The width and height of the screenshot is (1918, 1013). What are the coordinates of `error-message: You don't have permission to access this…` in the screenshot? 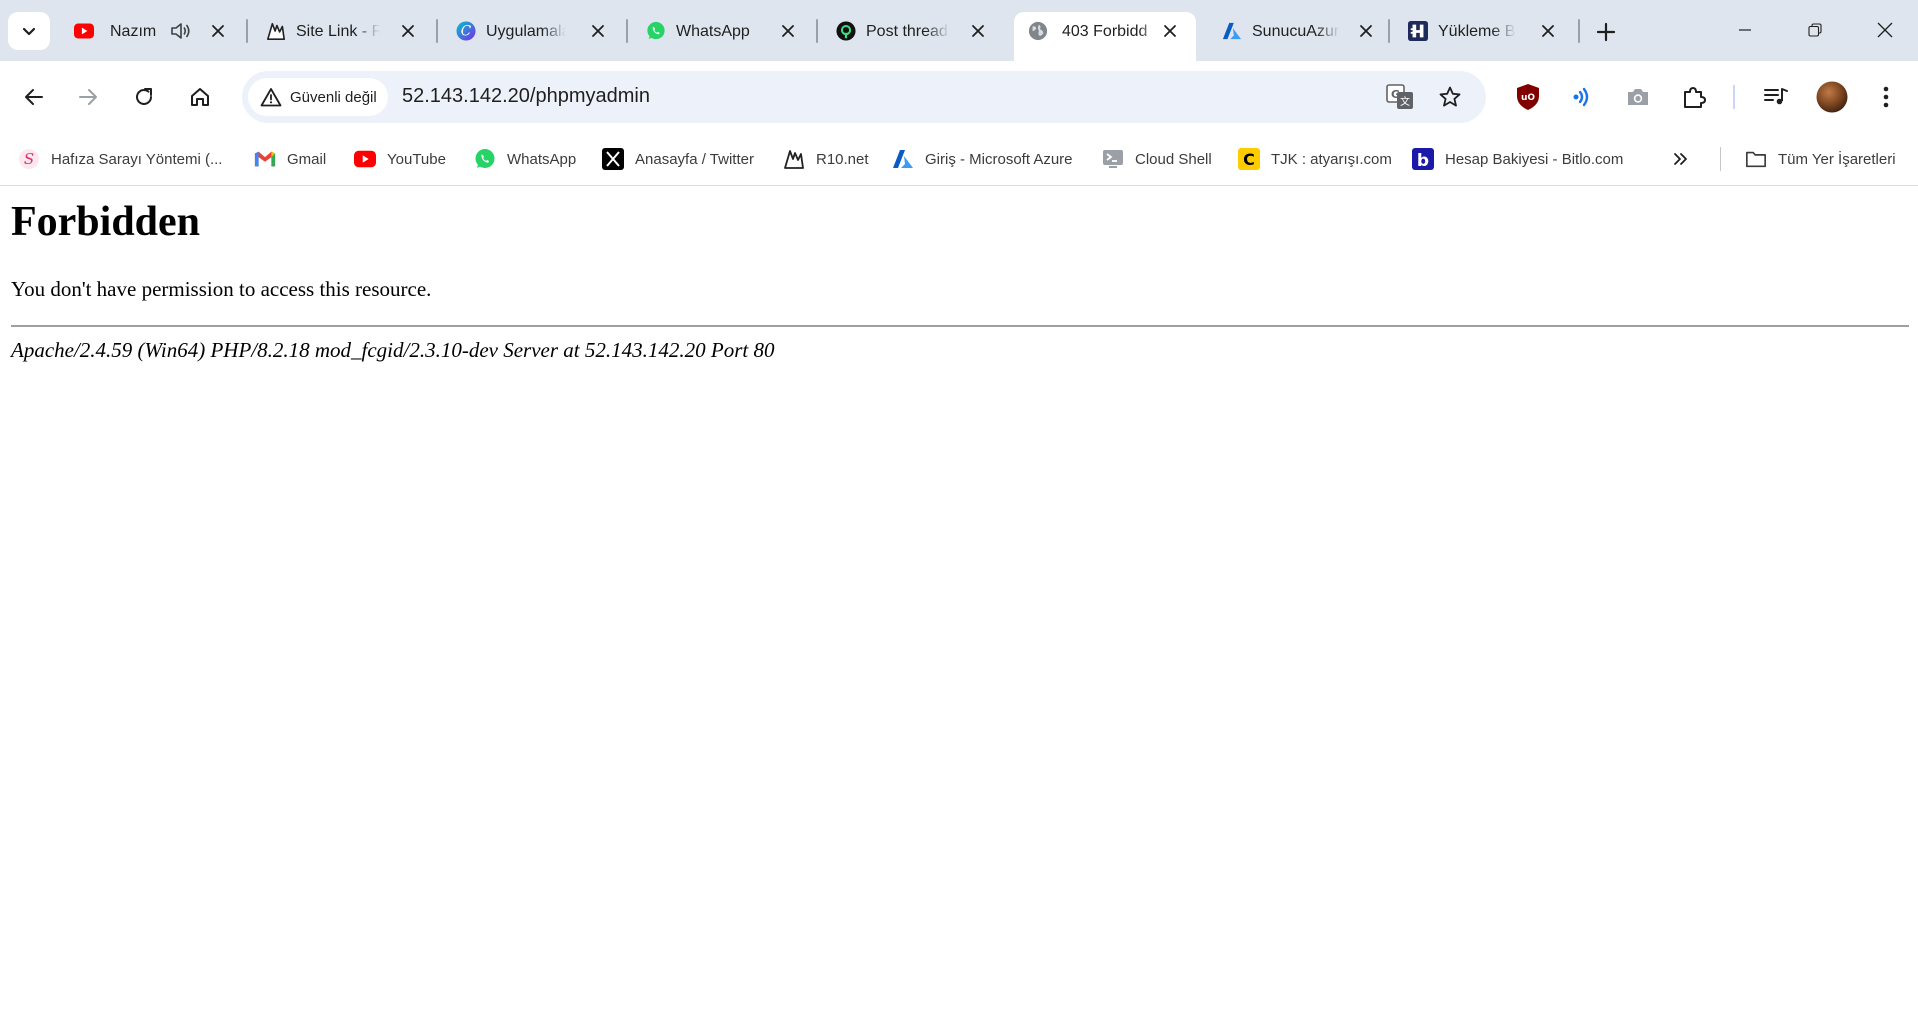 It's located at (221, 289).